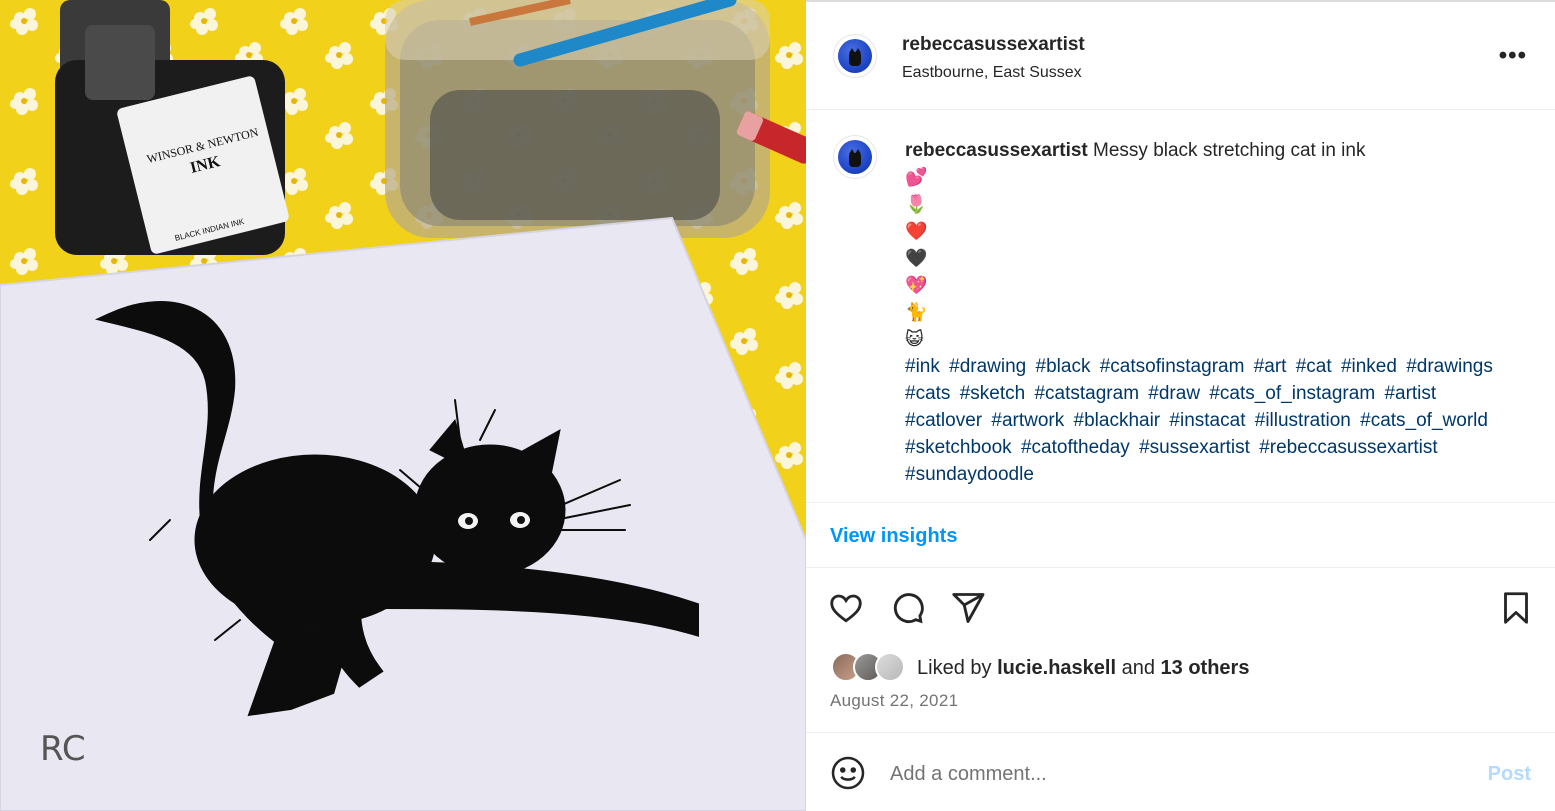  Describe the element at coordinates (916, 285) in the screenshot. I see `emoji-line: 💖` at that location.